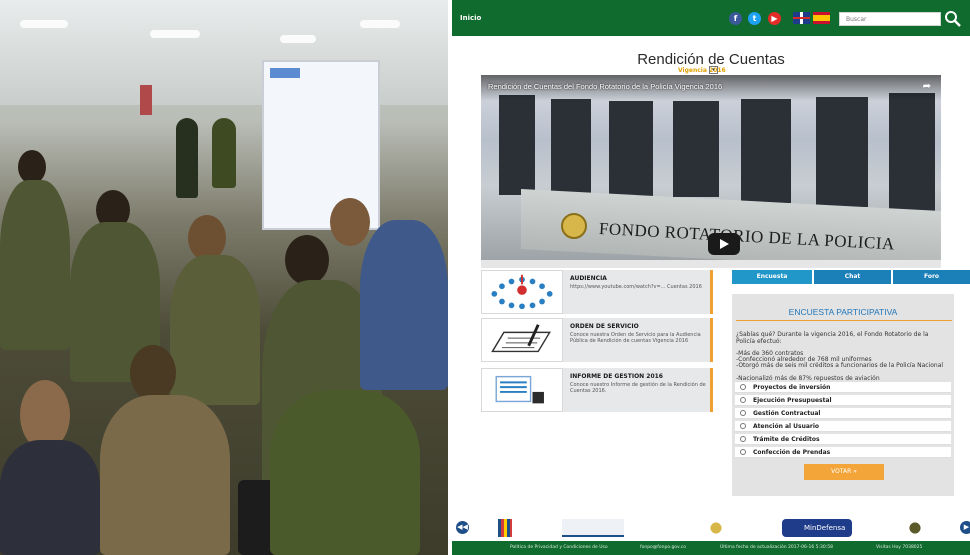  What do you see at coordinates (792, 387) in the screenshot?
I see `option-label: Proyectos de inversión` at bounding box center [792, 387].